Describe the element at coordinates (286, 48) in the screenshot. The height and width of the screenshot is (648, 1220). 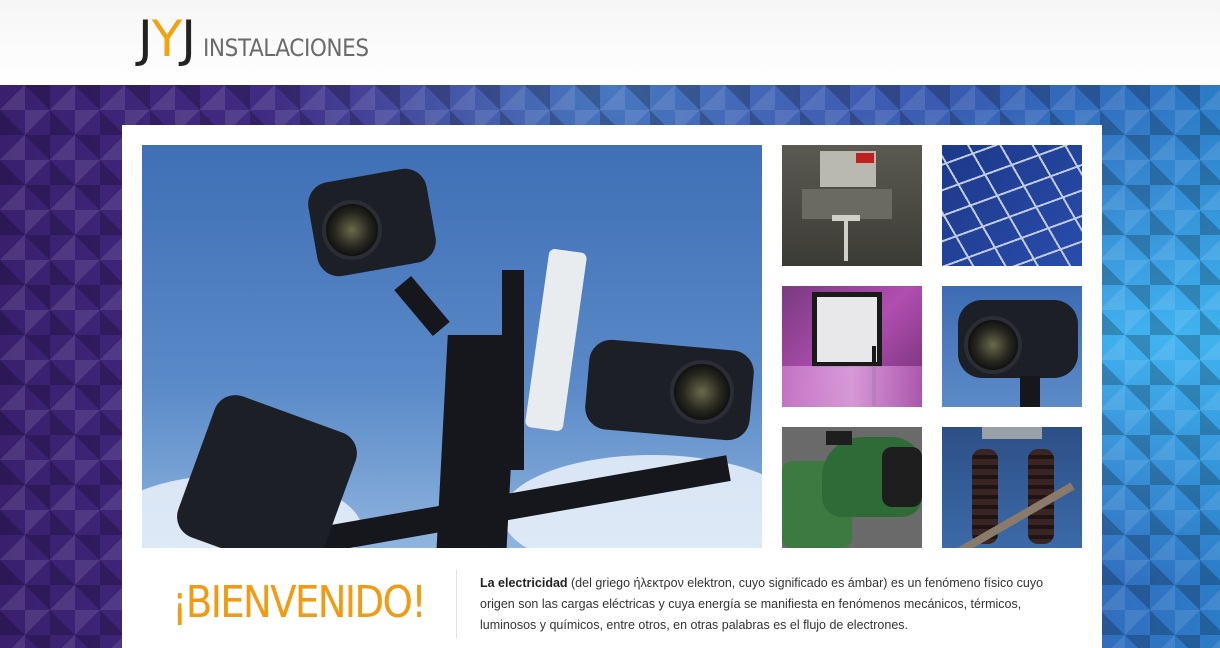
I see `logo-subtitle: INSTALACIONES` at that location.